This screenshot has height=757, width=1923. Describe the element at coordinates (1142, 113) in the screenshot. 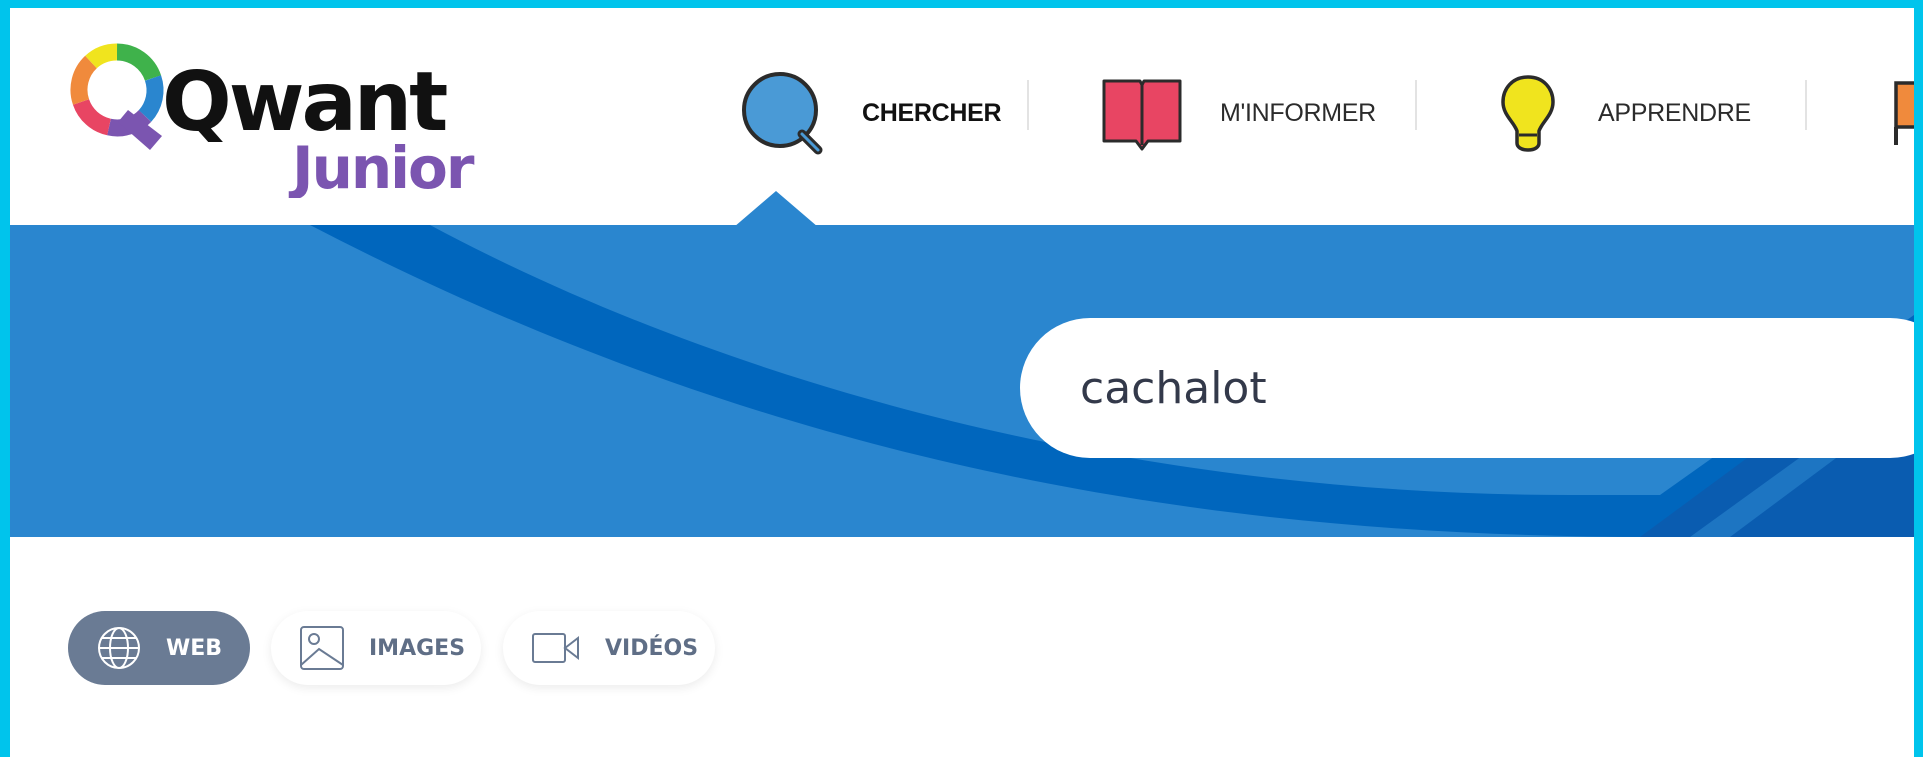

I see `book-icon` at that location.